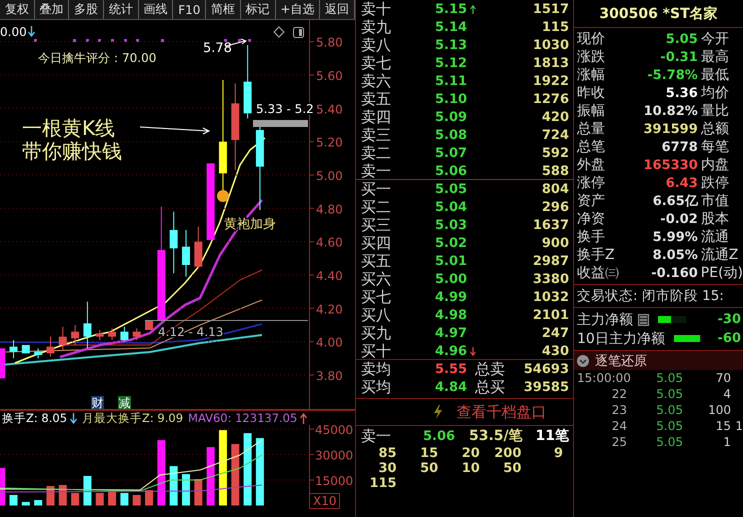 Image resolution: width=743 pixels, height=517 pixels. What do you see at coordinates (376, 153) in the screenshot?
I see `level-label: 卖二` at bounding box center [376, 153].